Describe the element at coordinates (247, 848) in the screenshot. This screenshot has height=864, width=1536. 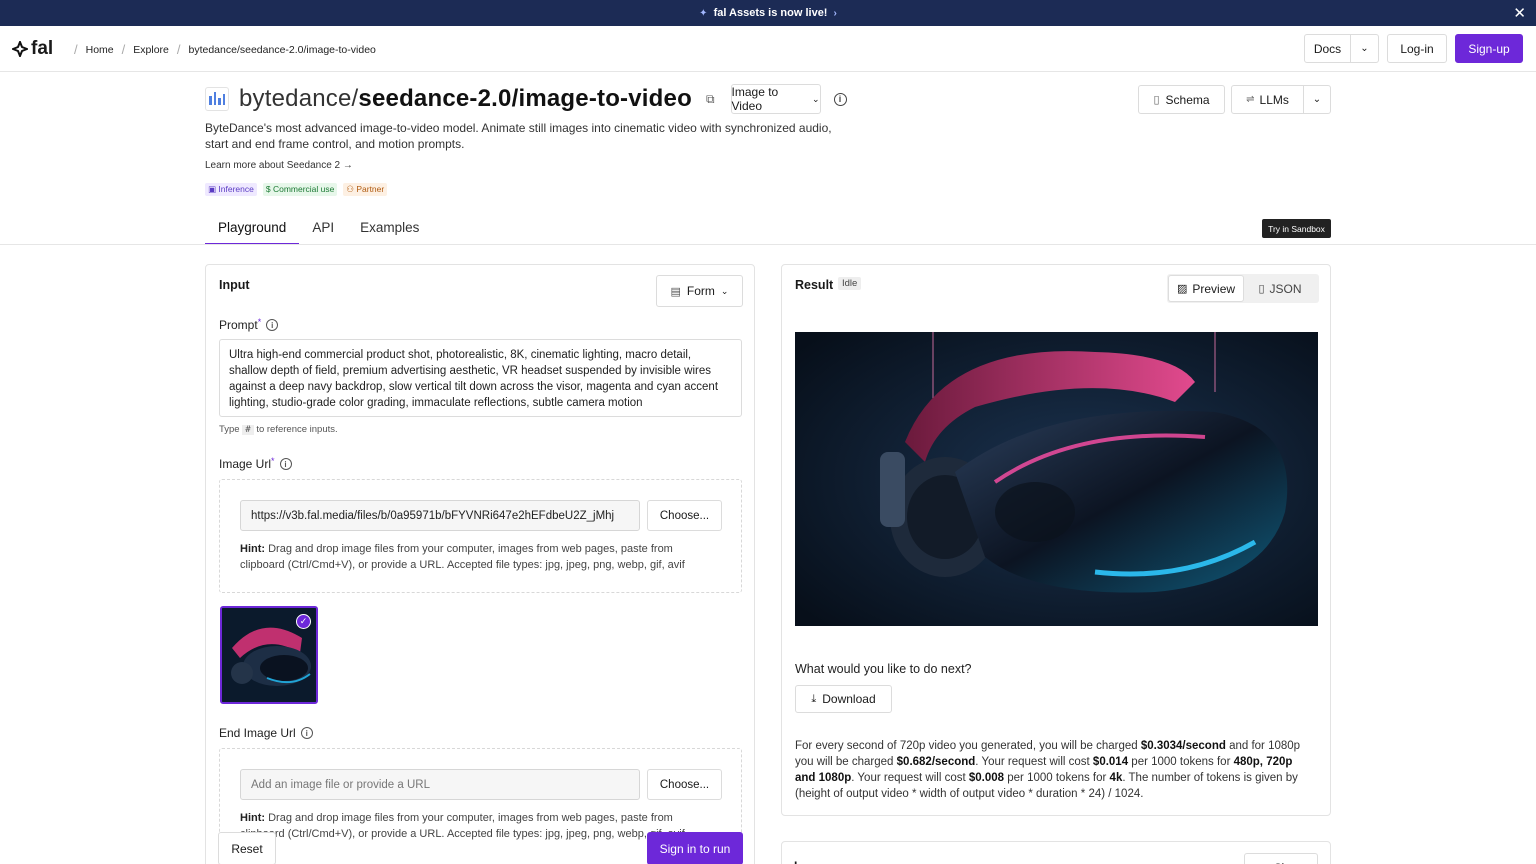
I see `reset-button: Reset` at that location.